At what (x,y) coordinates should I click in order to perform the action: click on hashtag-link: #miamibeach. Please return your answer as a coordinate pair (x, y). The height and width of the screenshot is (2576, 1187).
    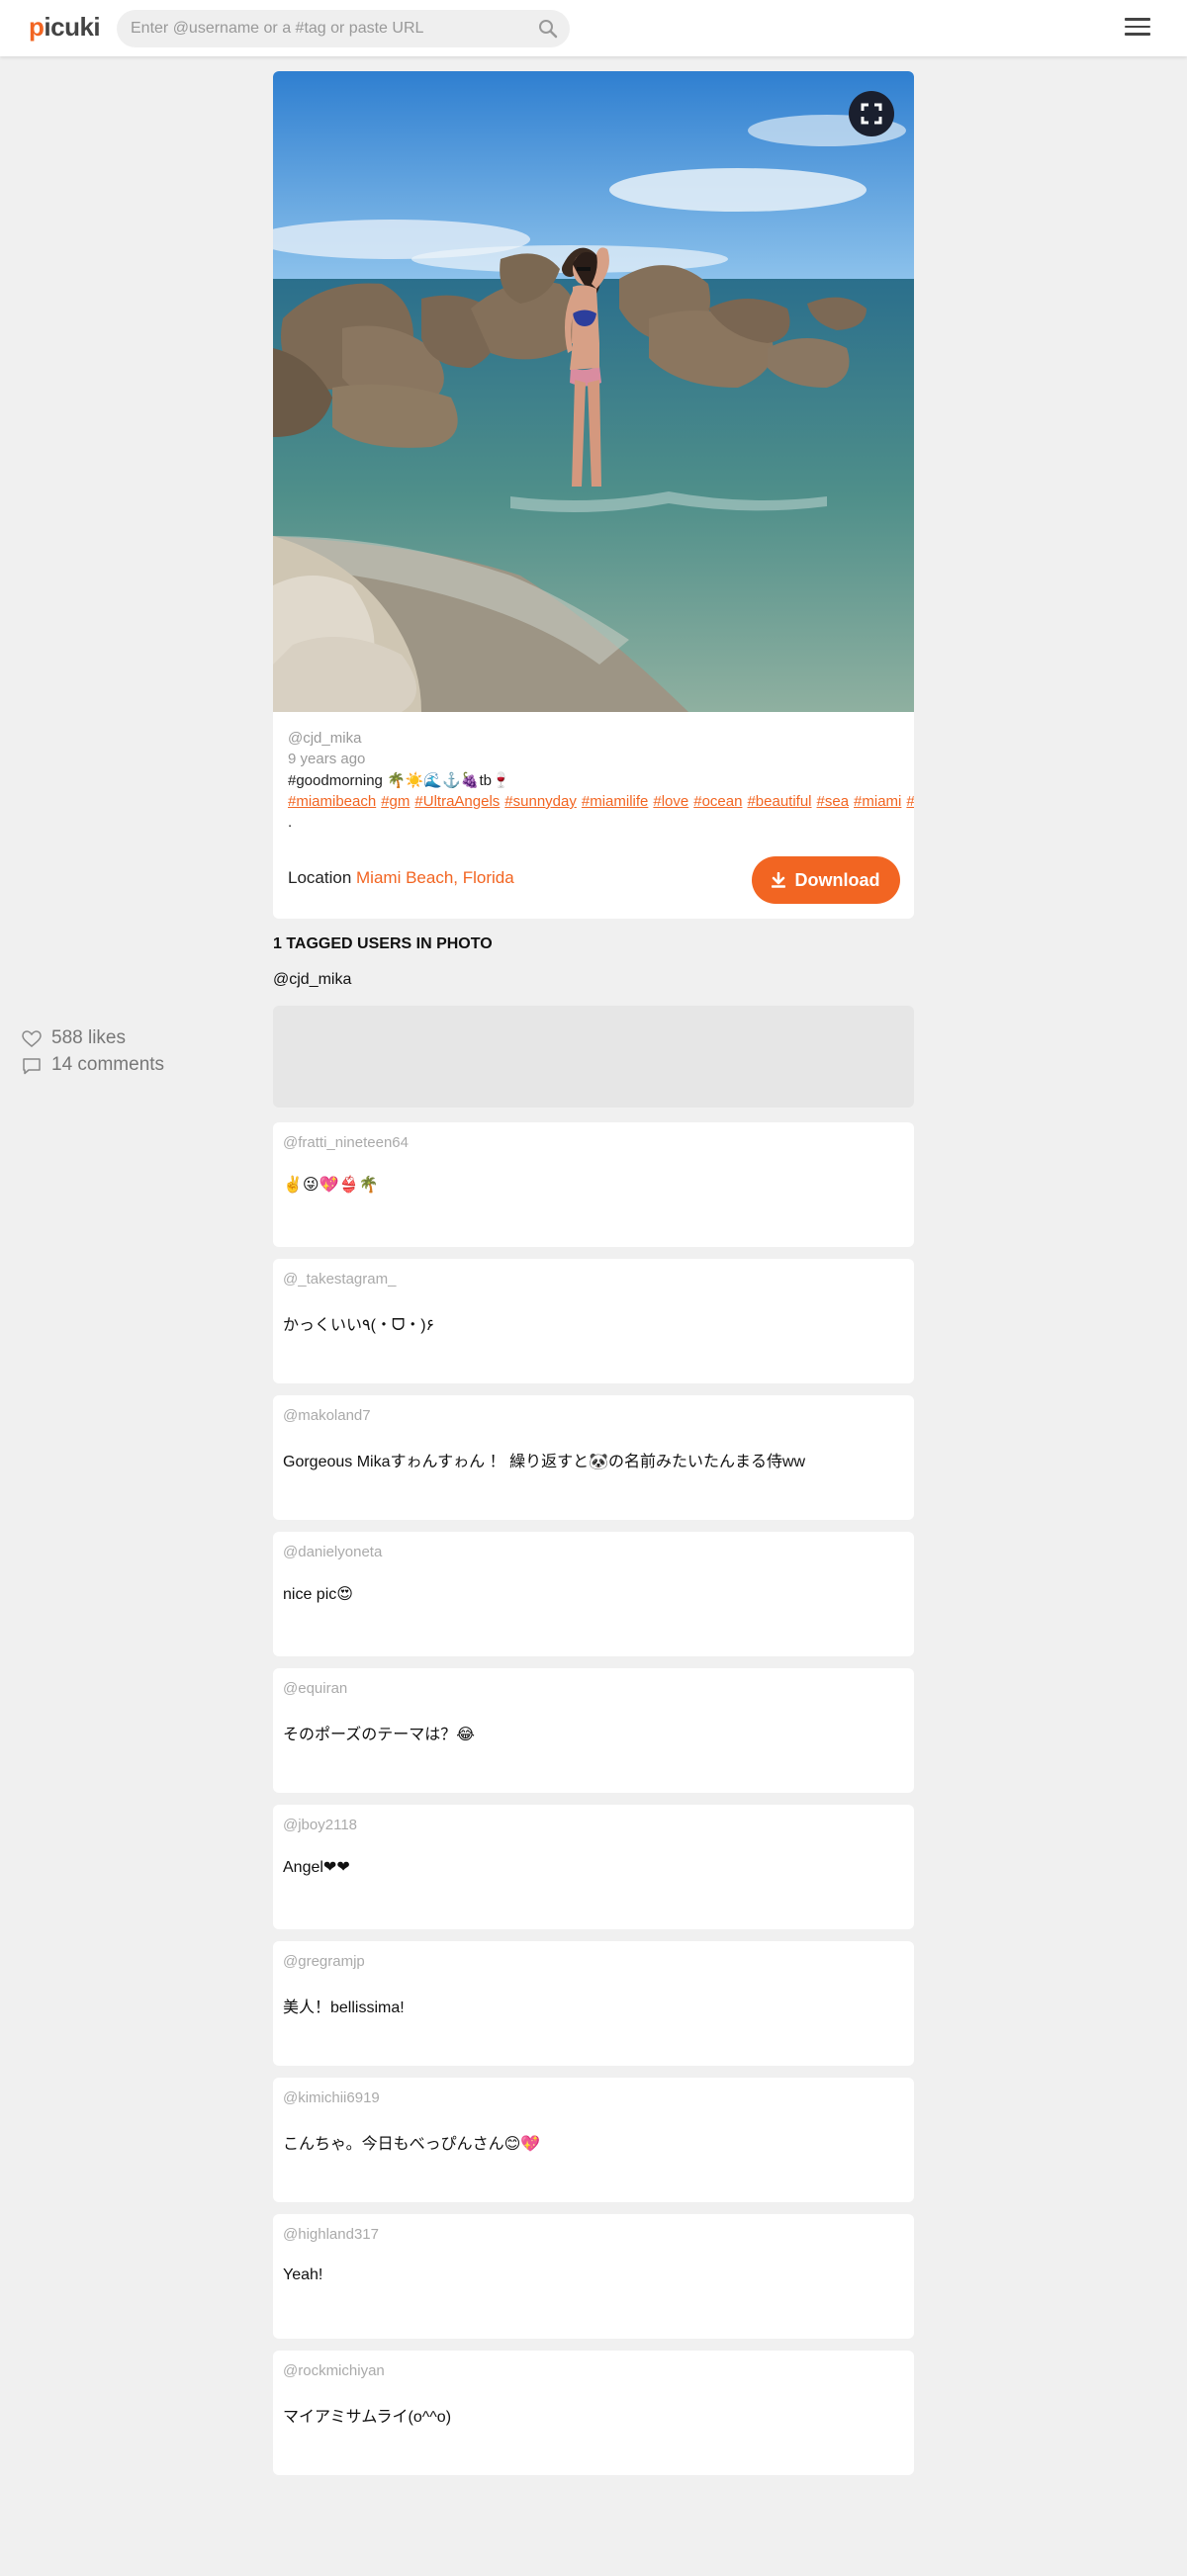
    Looking at the image, I should click on (332, 801).